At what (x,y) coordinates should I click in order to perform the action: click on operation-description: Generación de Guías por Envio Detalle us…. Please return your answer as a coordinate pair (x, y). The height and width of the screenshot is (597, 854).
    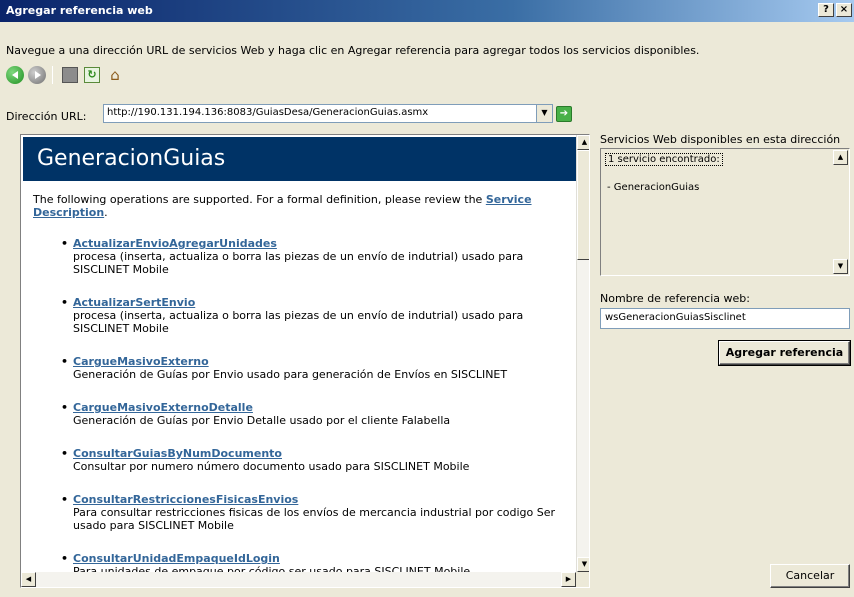
    Looking at the image, I should click on (262, 420).